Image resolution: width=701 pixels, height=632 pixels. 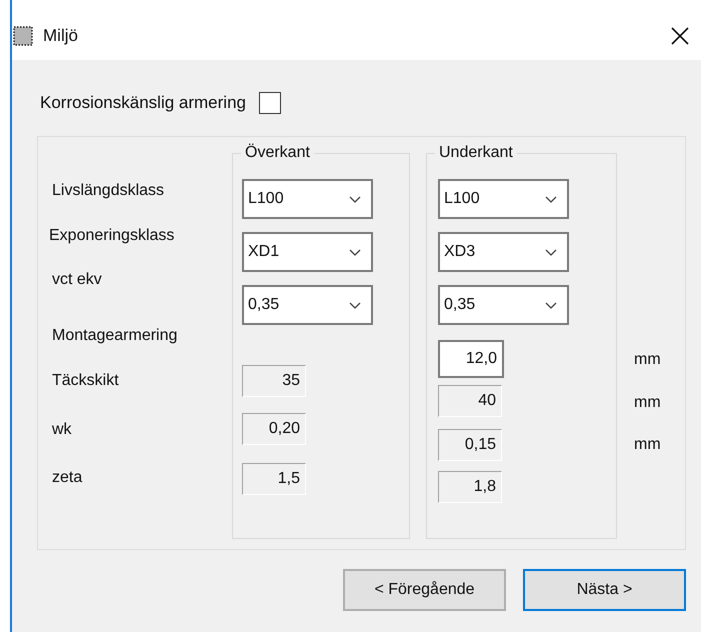 I want to click on input-field: 1,8, so click(x=470, y=487).